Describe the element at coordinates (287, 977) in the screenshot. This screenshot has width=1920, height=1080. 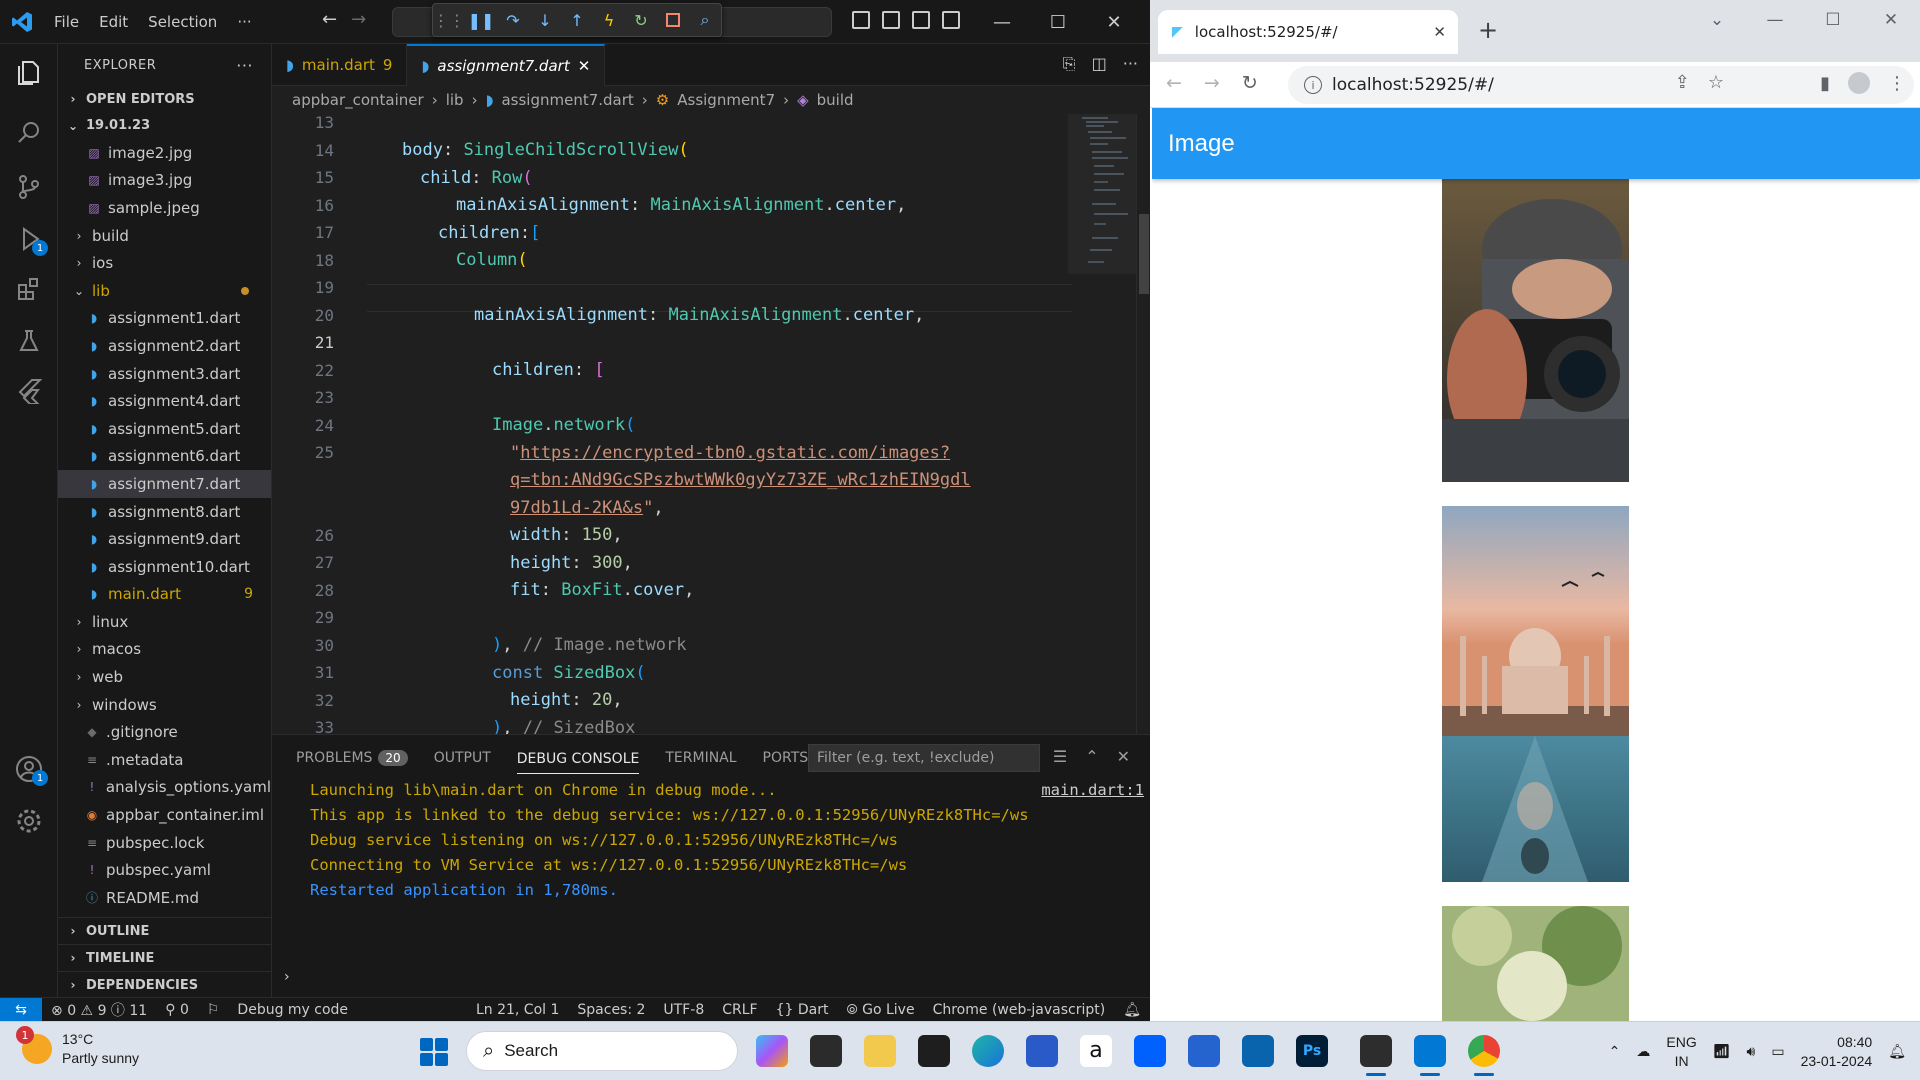
I see `console-prompt-icon: ›` at that location.